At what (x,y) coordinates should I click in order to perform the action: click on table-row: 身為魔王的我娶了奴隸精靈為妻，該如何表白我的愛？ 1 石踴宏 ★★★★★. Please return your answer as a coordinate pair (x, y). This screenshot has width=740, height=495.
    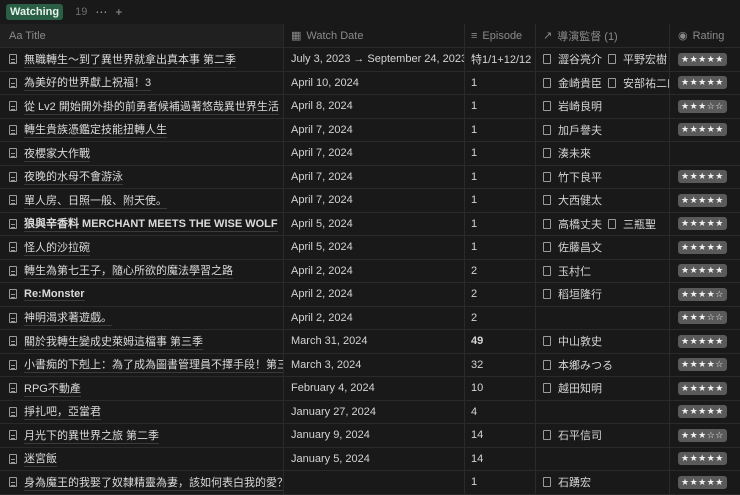
    Looking at the image, I should click on (370, 483).